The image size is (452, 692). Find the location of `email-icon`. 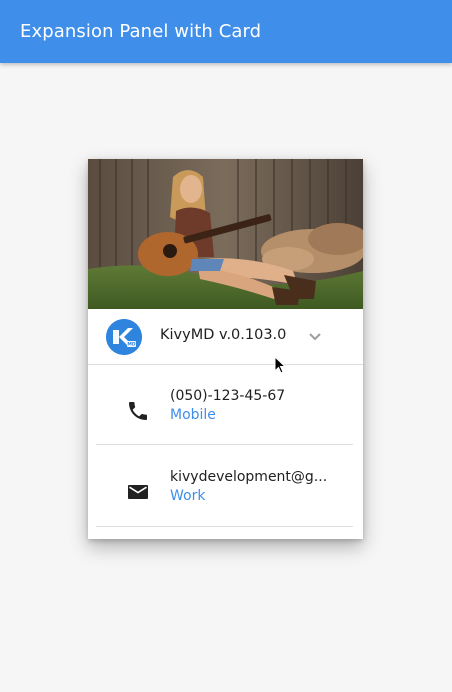

email-icon is located at coordinates (138, 492).